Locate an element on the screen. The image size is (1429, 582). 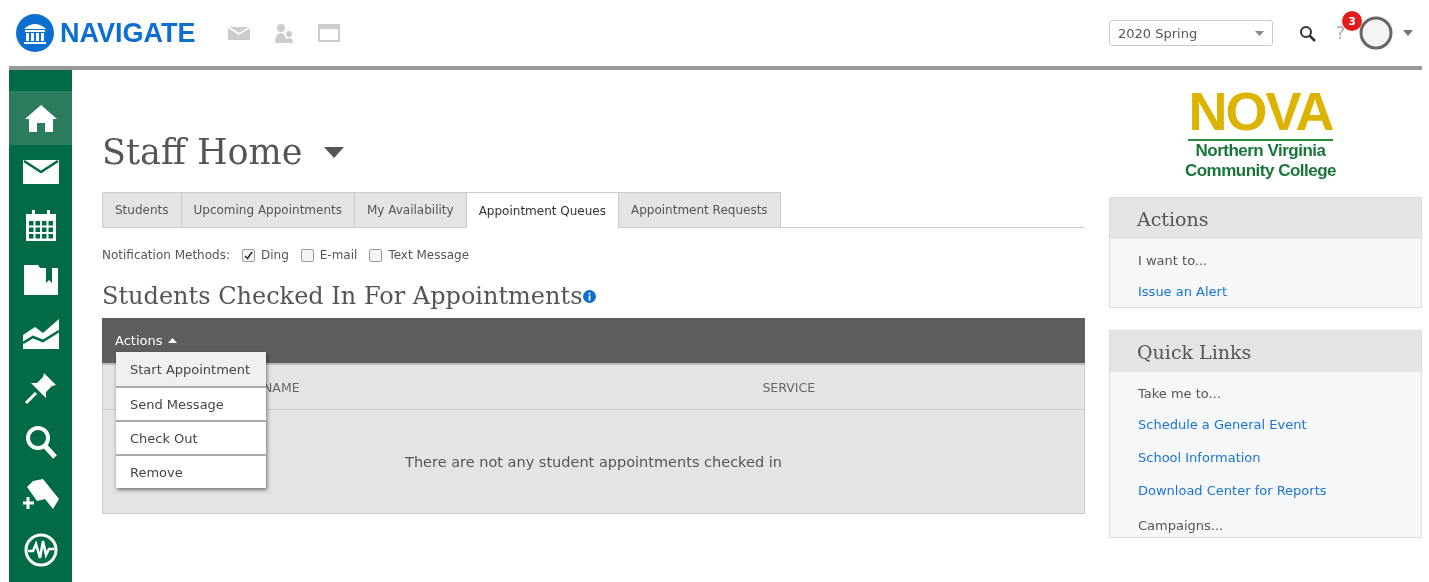
pulse-icon is located at coordinates (40, 550).